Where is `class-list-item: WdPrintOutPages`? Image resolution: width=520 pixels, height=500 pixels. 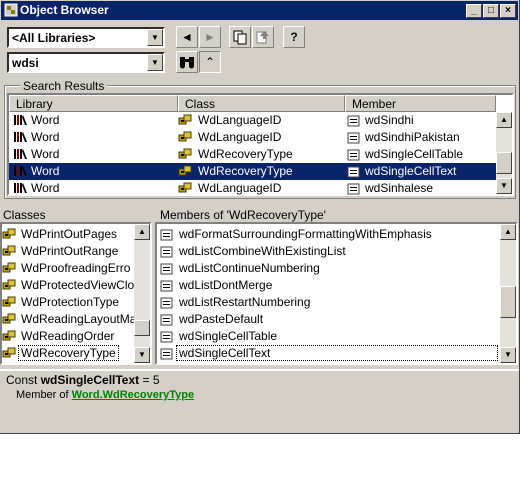 class-list-item: WdPrintOutPages is located at coordinates (68, 234).